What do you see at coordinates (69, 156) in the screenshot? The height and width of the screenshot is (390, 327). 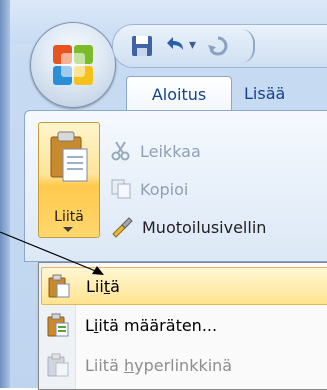 I see `clipboard-icon` at bounding box center [69, 156].